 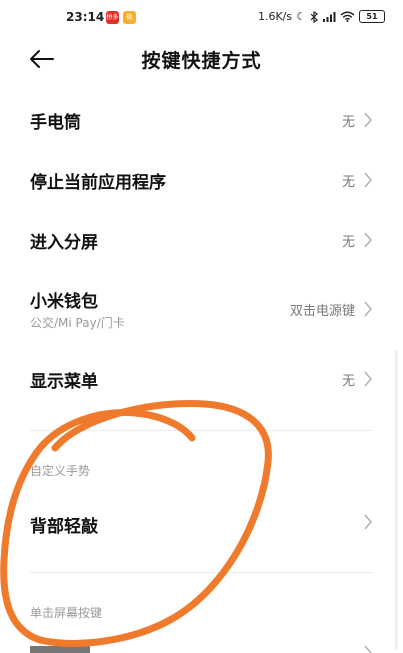 What do you see at coordinates (347, 16) in the screenshot?
I see `wifi-icon` at bounding box center [347, 16].